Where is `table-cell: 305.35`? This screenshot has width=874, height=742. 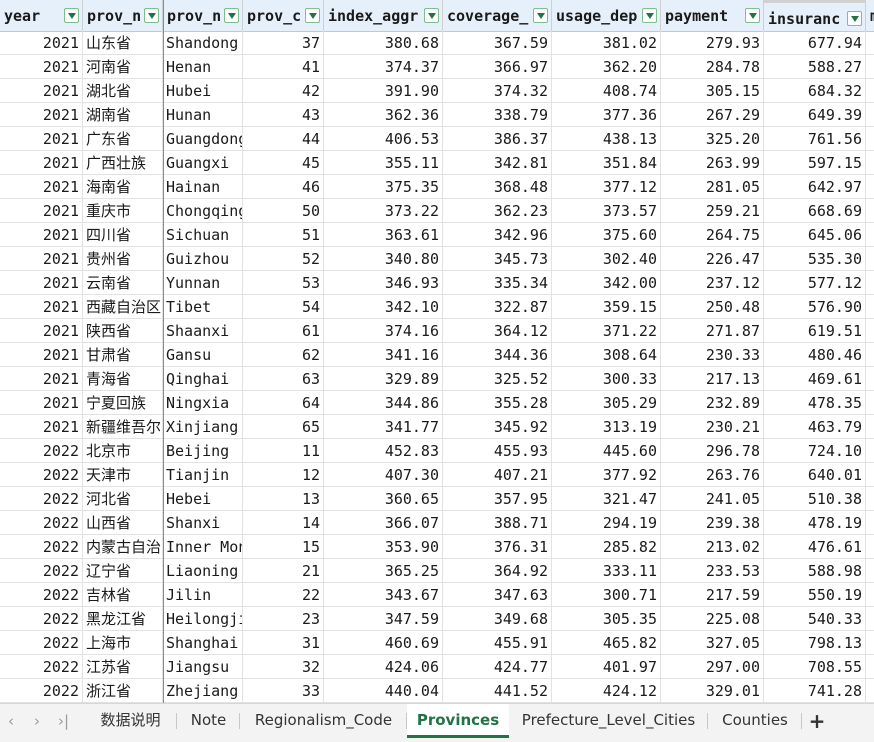
table-cell: 305.35 is located at coordinates (606, 619).